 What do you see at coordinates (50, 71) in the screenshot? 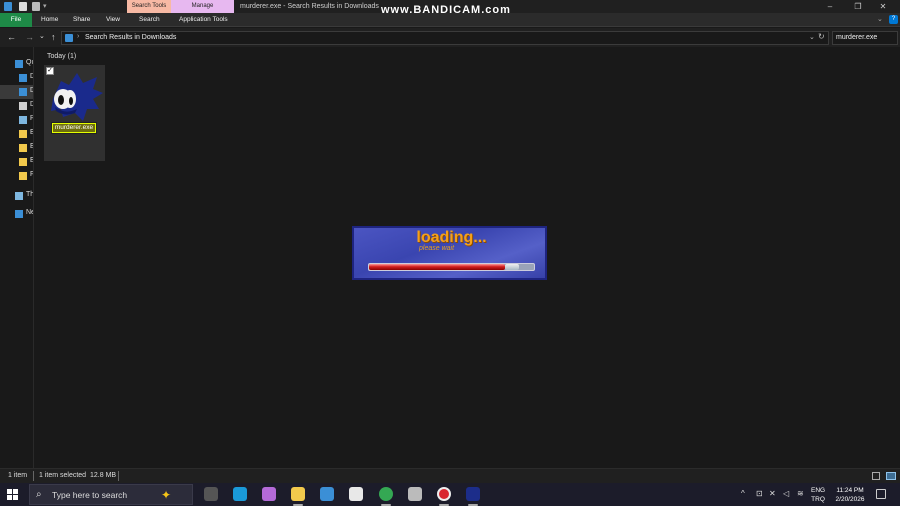
I see `file-checkbox: ✓` at bounding box center [50, 71].